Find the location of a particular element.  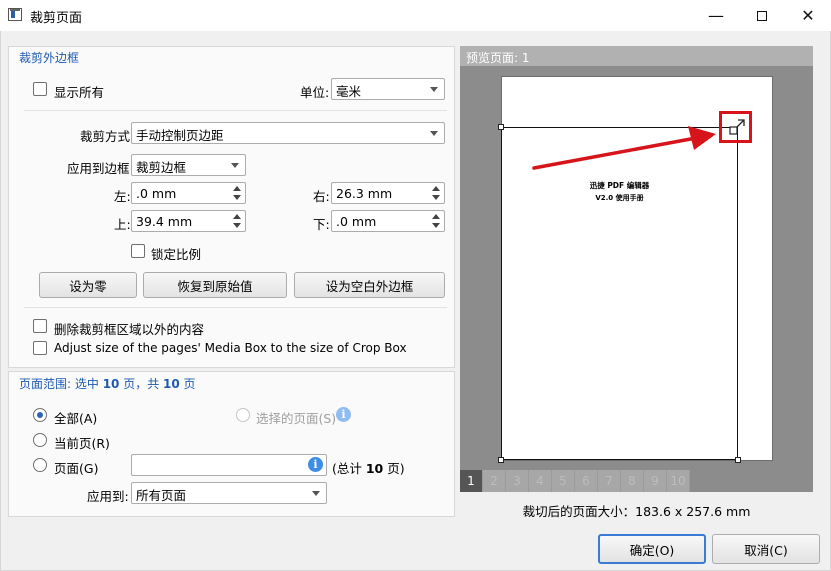

page-tab: 8 is located at coordinates (632, 481).